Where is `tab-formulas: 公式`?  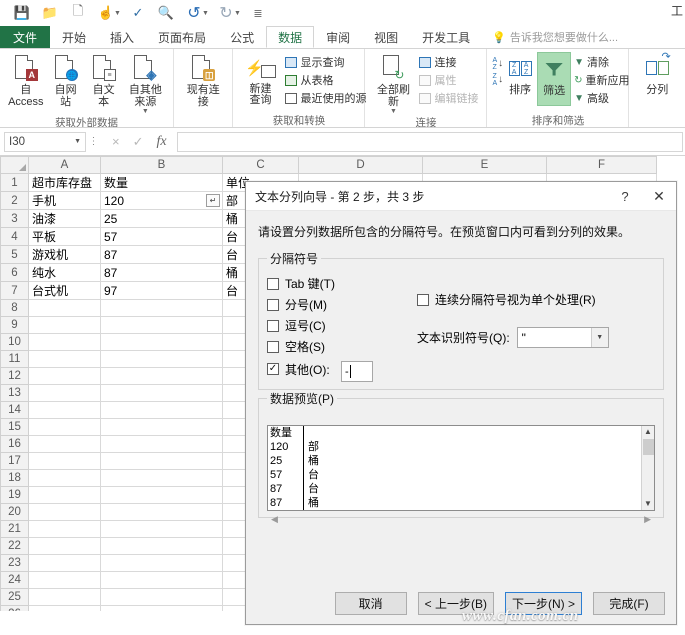
tab-formulas: 公式 is located at coordinates (242, 37).